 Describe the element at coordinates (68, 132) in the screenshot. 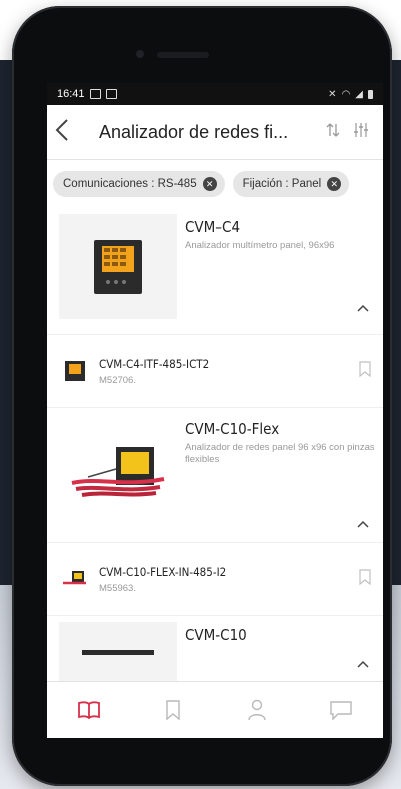

I see `back-arrow-icon` at that location.